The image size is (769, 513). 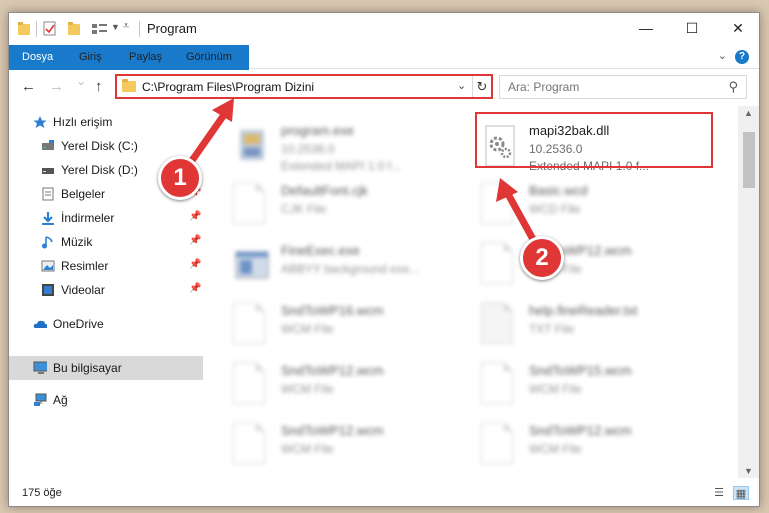 What do you see at coordinates (126, 29) in the screenshot?
I see `customize-toolbar-icon: ⩡` at bounding box center [126, 29].